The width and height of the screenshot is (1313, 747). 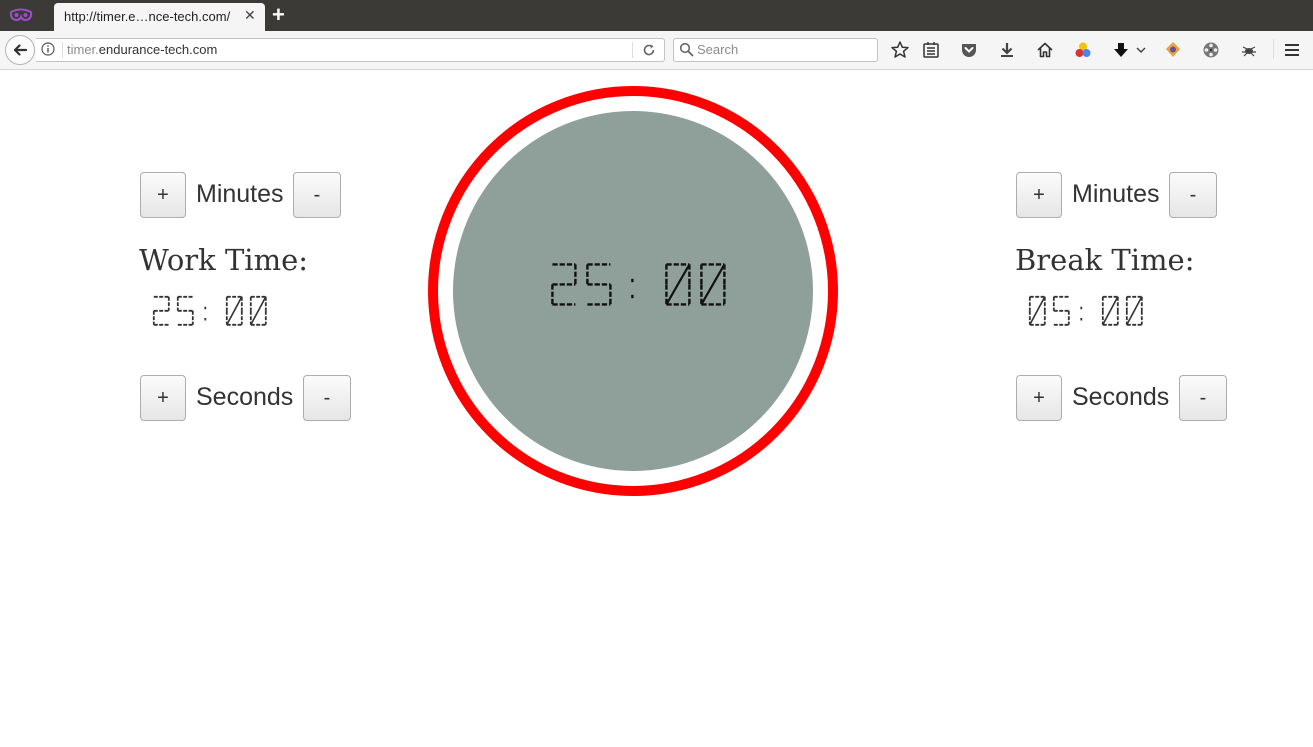 What do you see at coordinates (163, 398) in the screenshot?
I see `work-seconds-plus-button: +` at bounding box center [163, 398].